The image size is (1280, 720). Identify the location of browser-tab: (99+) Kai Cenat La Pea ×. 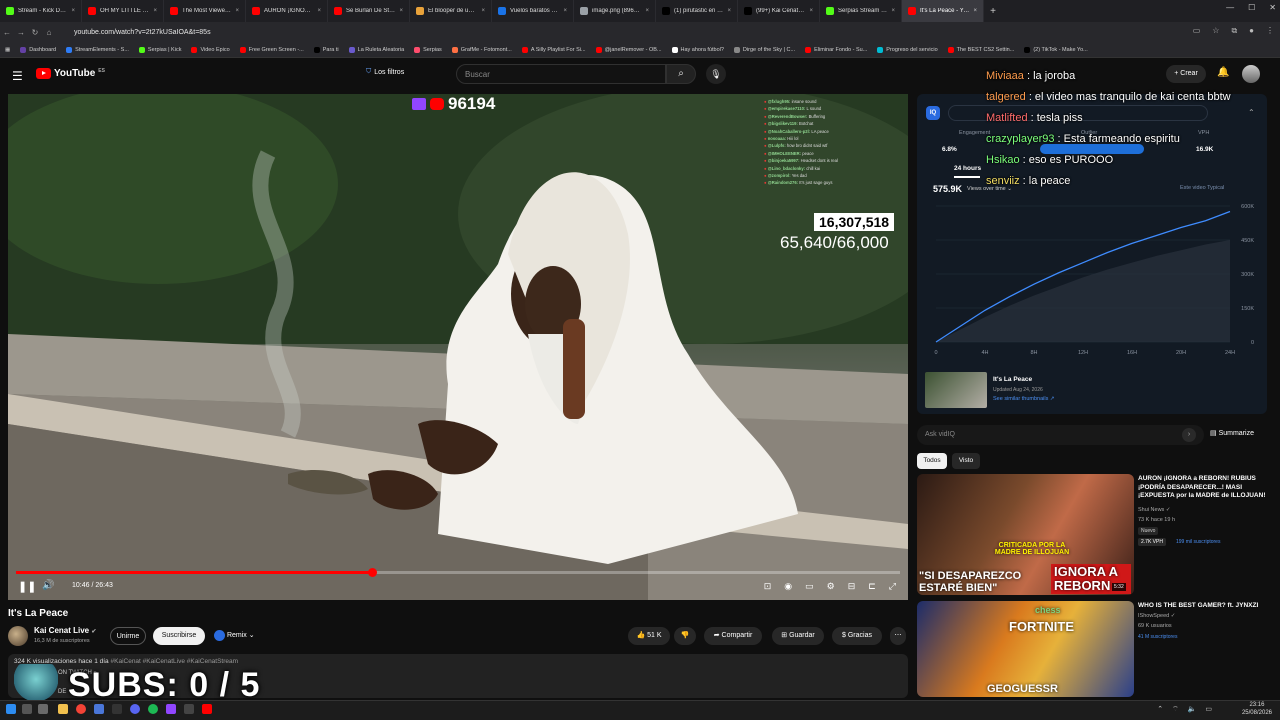
(779, 11).